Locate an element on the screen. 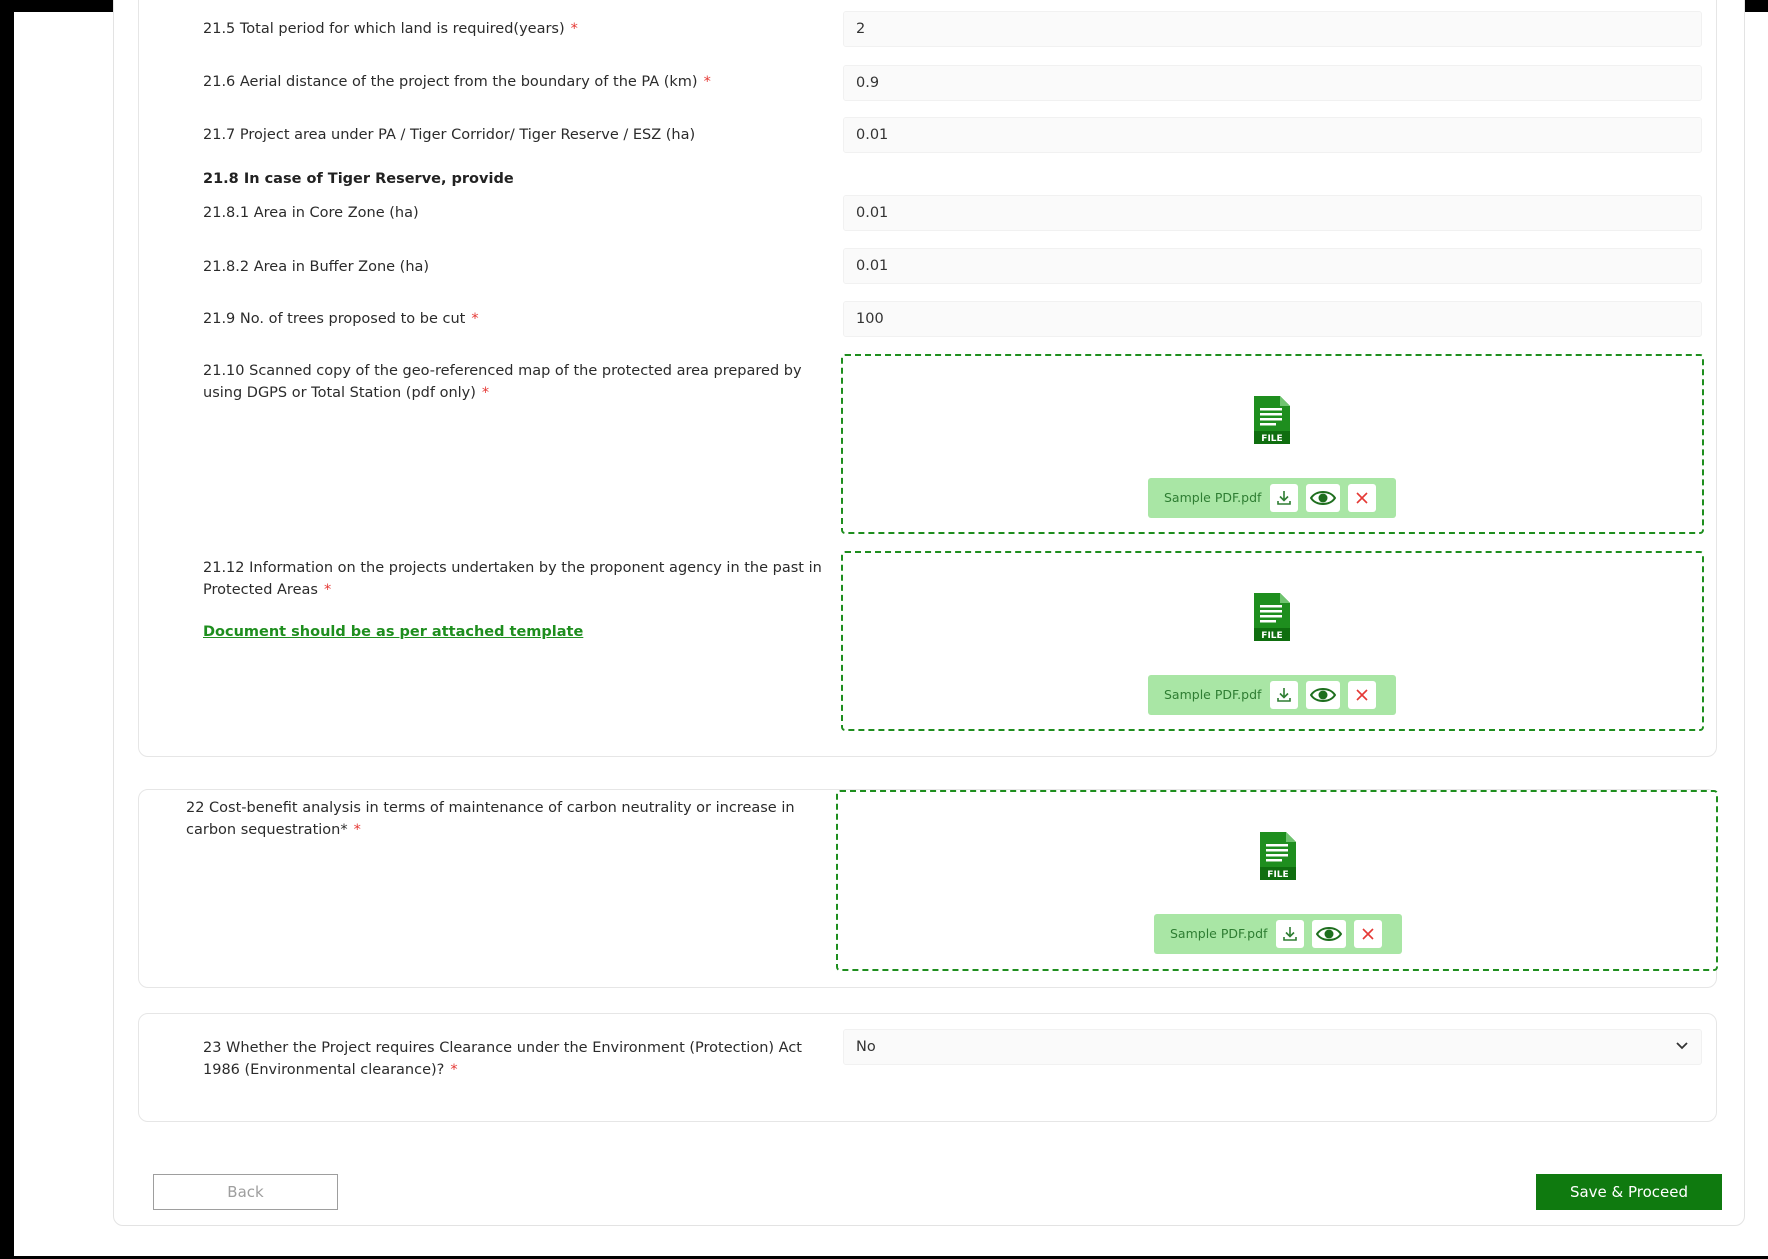  input-21-5: 2 is located at coordinates (1272, 29).